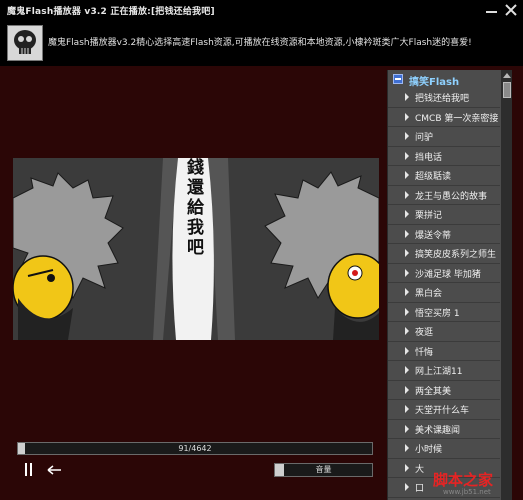  Describe the element at coordinates (444, 351) in the screenshot. I see `playlist-item: 忏悔` at that location.